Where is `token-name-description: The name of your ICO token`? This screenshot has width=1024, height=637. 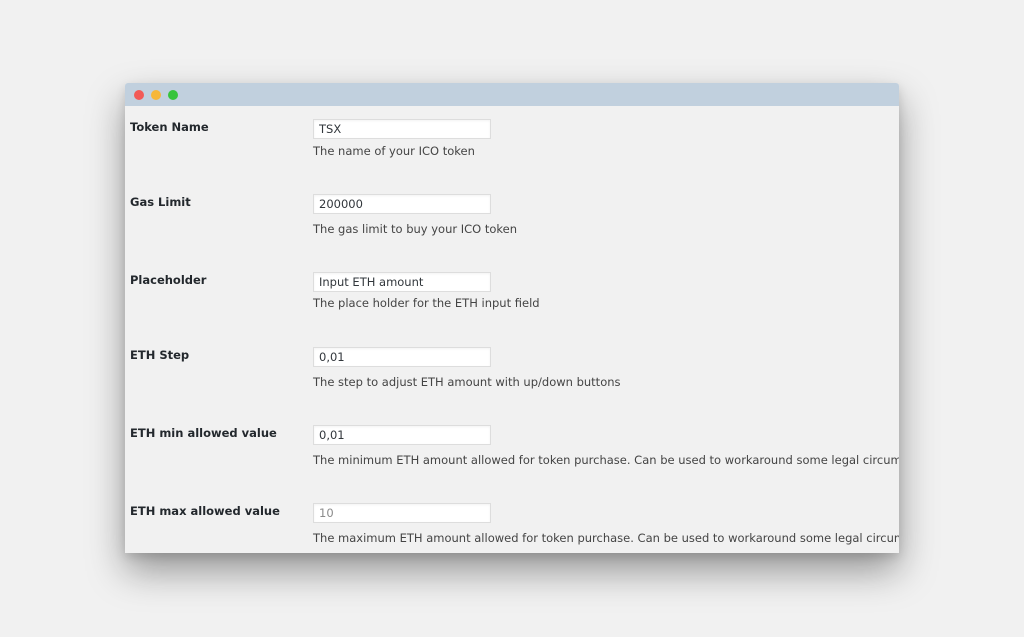
token-name-description: The name of your ICO token is located at coordinates (394, 151).